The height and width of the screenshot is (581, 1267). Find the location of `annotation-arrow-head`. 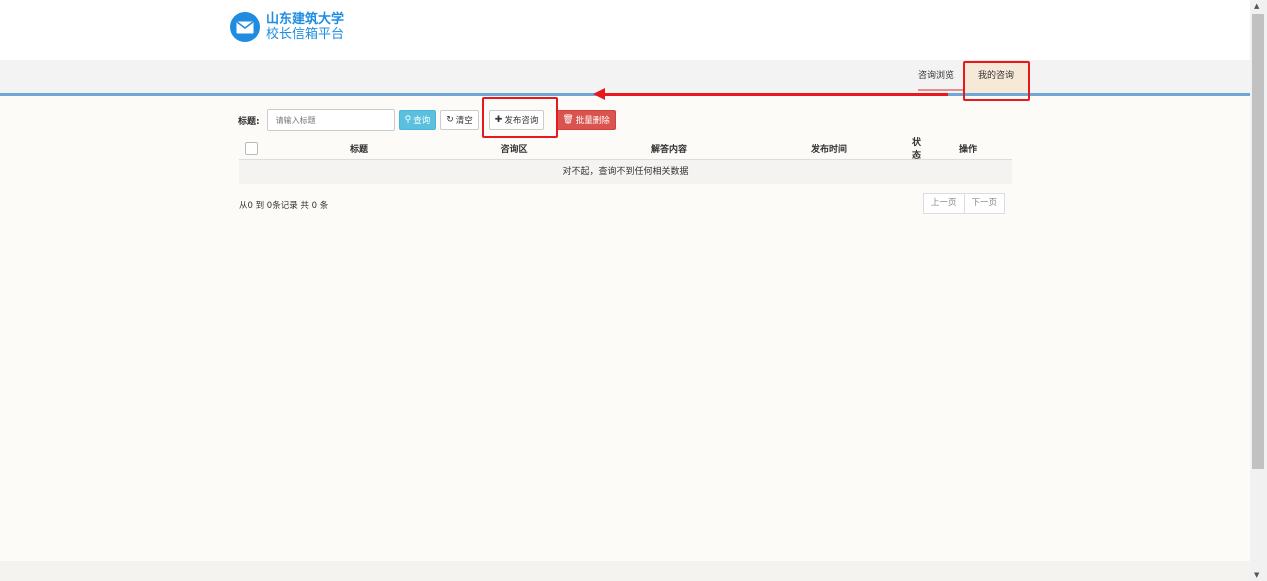

annotation-arrow-head is located at coordinates (599, 94).